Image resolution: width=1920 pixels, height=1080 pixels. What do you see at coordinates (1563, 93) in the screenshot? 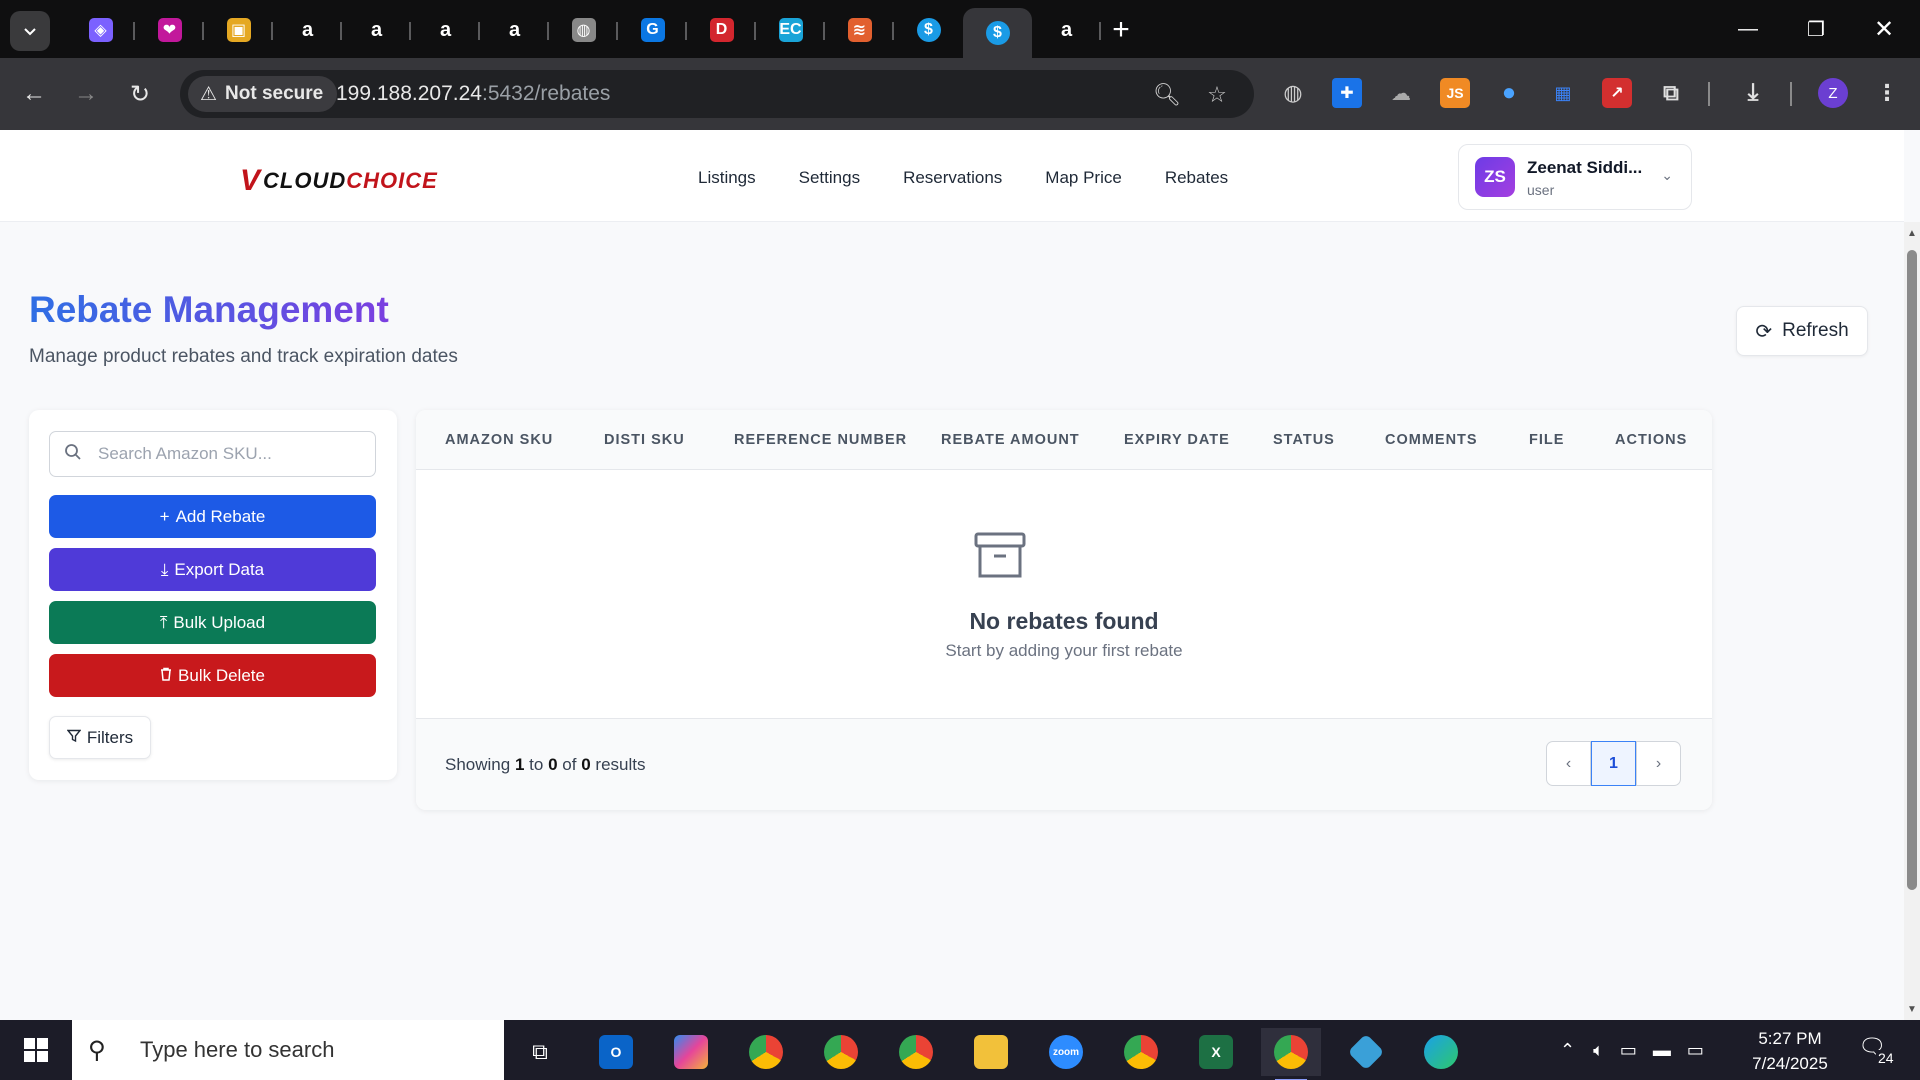
I see `chart-extension-icon: ▦` at bounding box center [1563, 93].